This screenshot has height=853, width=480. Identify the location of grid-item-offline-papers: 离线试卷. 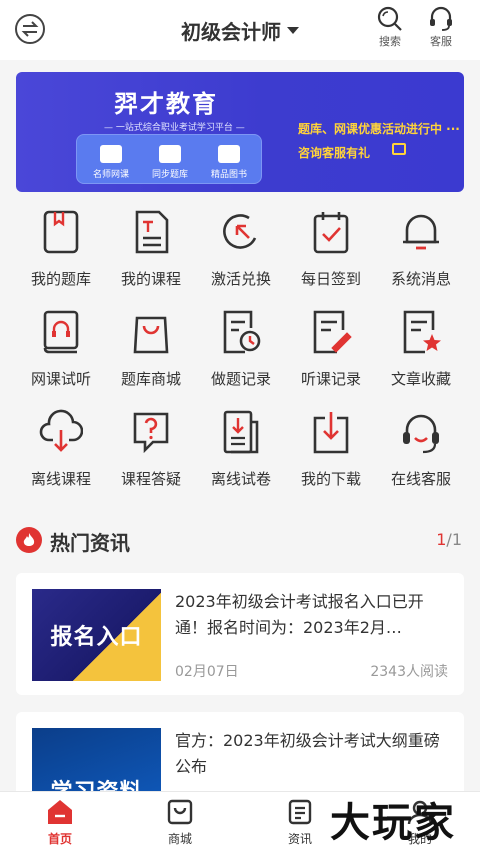
(241, 453).